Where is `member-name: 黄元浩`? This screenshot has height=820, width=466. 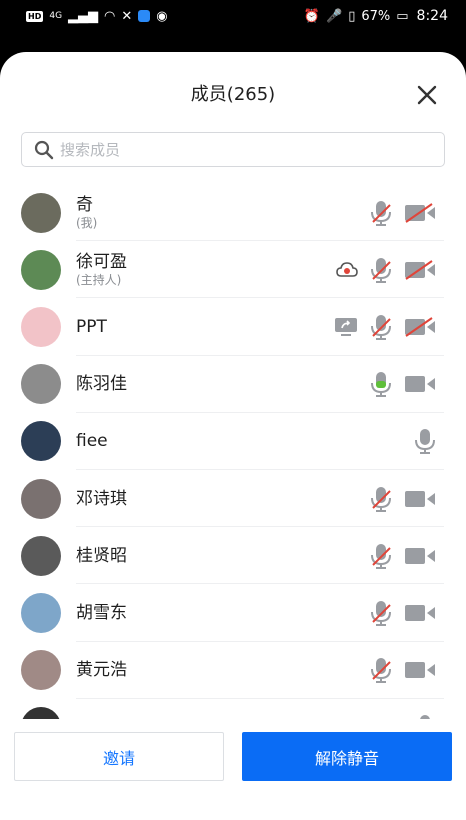 member-name: 黄元浩 is located at coordinates (101, 670).